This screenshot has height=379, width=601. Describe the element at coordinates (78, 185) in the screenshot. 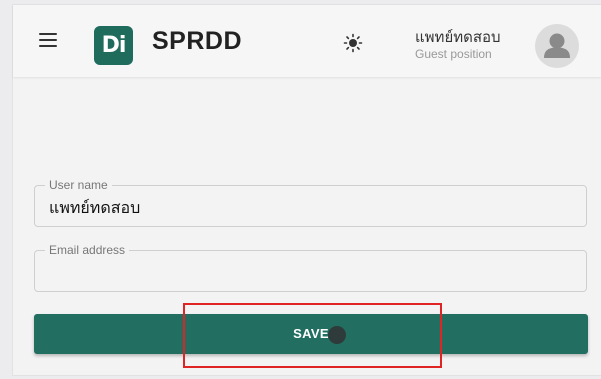

I see `username-label: User name` at that location.